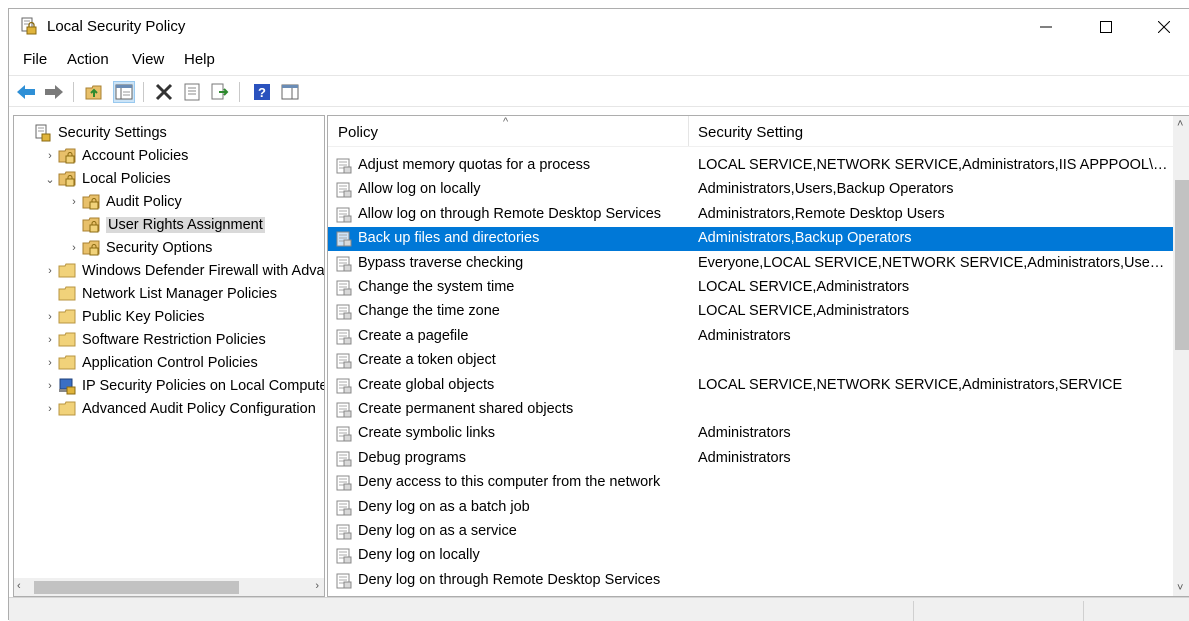 The width and height of the screenshot is (1189, 621). What do you see at coordinates (164, 92) in the screenshot?
I see `delete-button` at bounding box center [164, 92].